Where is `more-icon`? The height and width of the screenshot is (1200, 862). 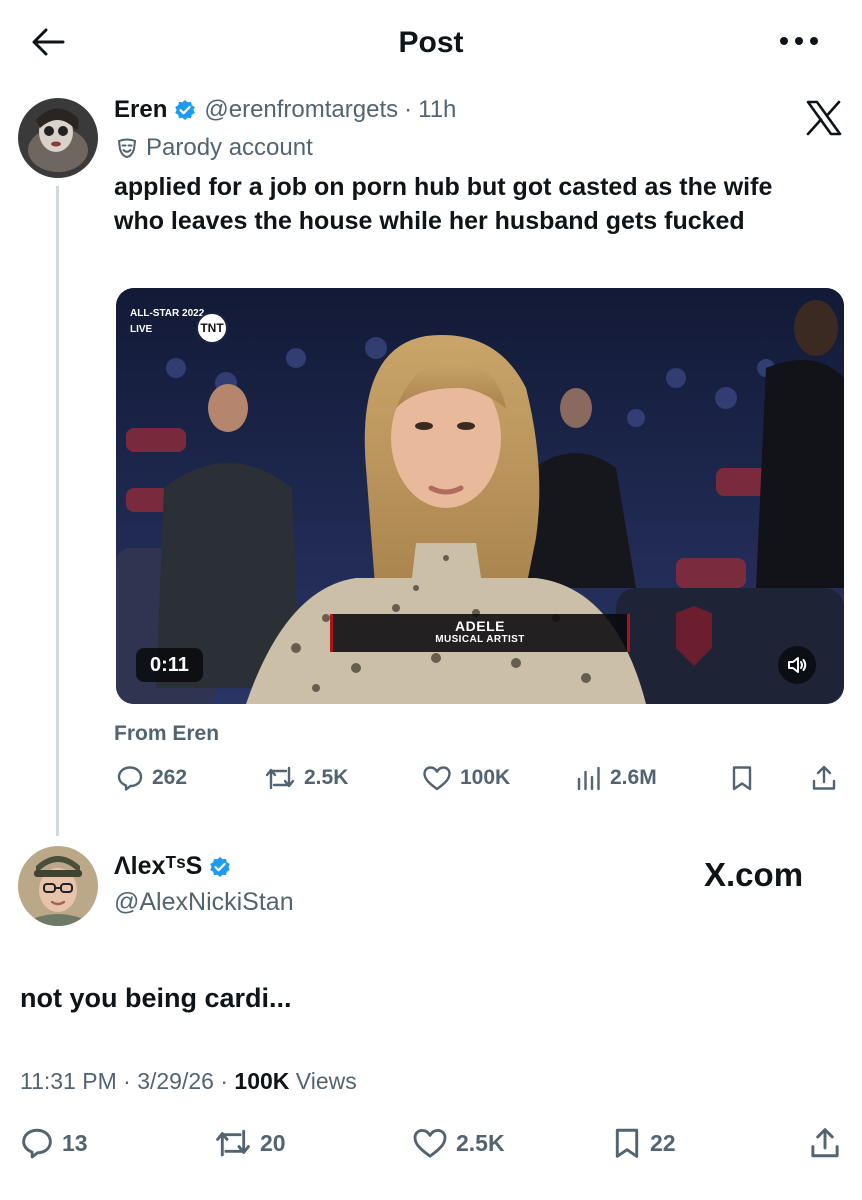 more-icon is located at coordinates (799, 41).